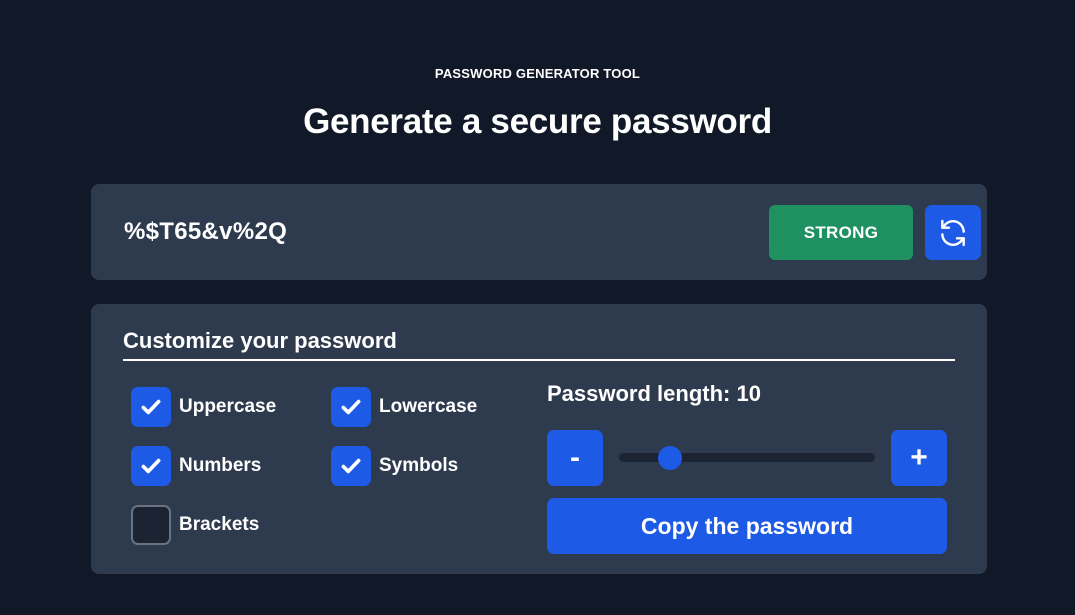 This screenshot has height=615, width=1075. I want to click on option-symbols: Symbols, so click(394, 466).